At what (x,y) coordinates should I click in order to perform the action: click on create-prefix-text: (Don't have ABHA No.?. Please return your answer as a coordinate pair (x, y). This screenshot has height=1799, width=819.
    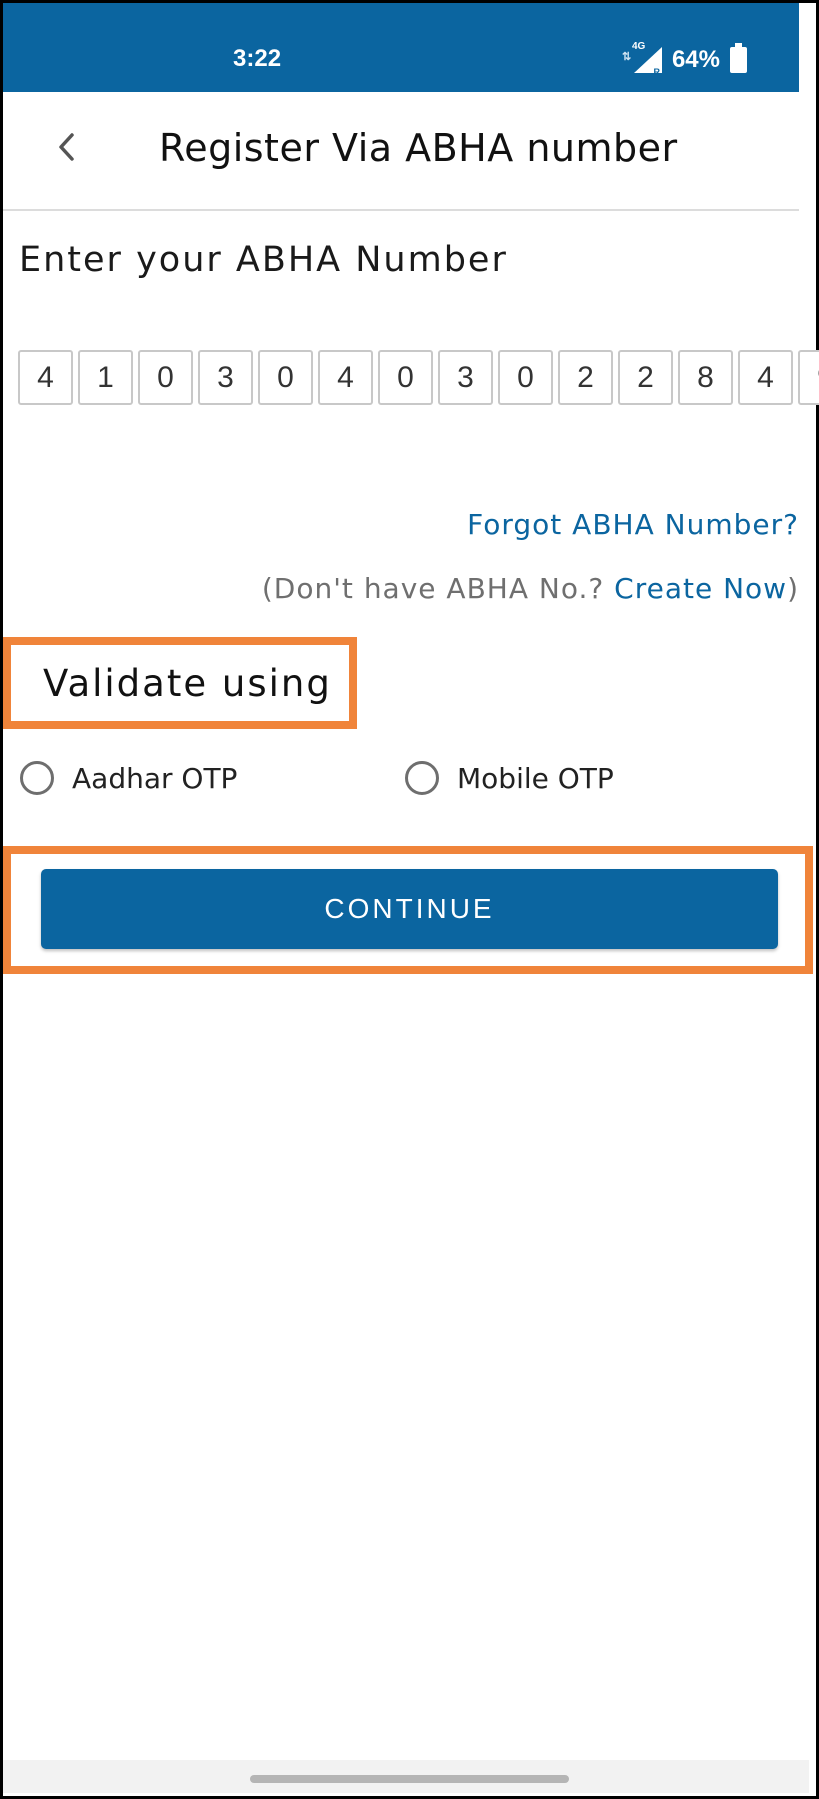
    Looking at the image, I should click on (438, 588).